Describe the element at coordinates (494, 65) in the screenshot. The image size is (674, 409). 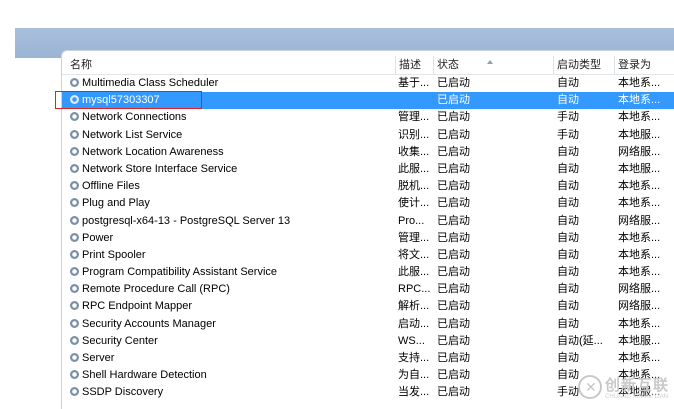
I see `column-header-status: 状态` at that location.